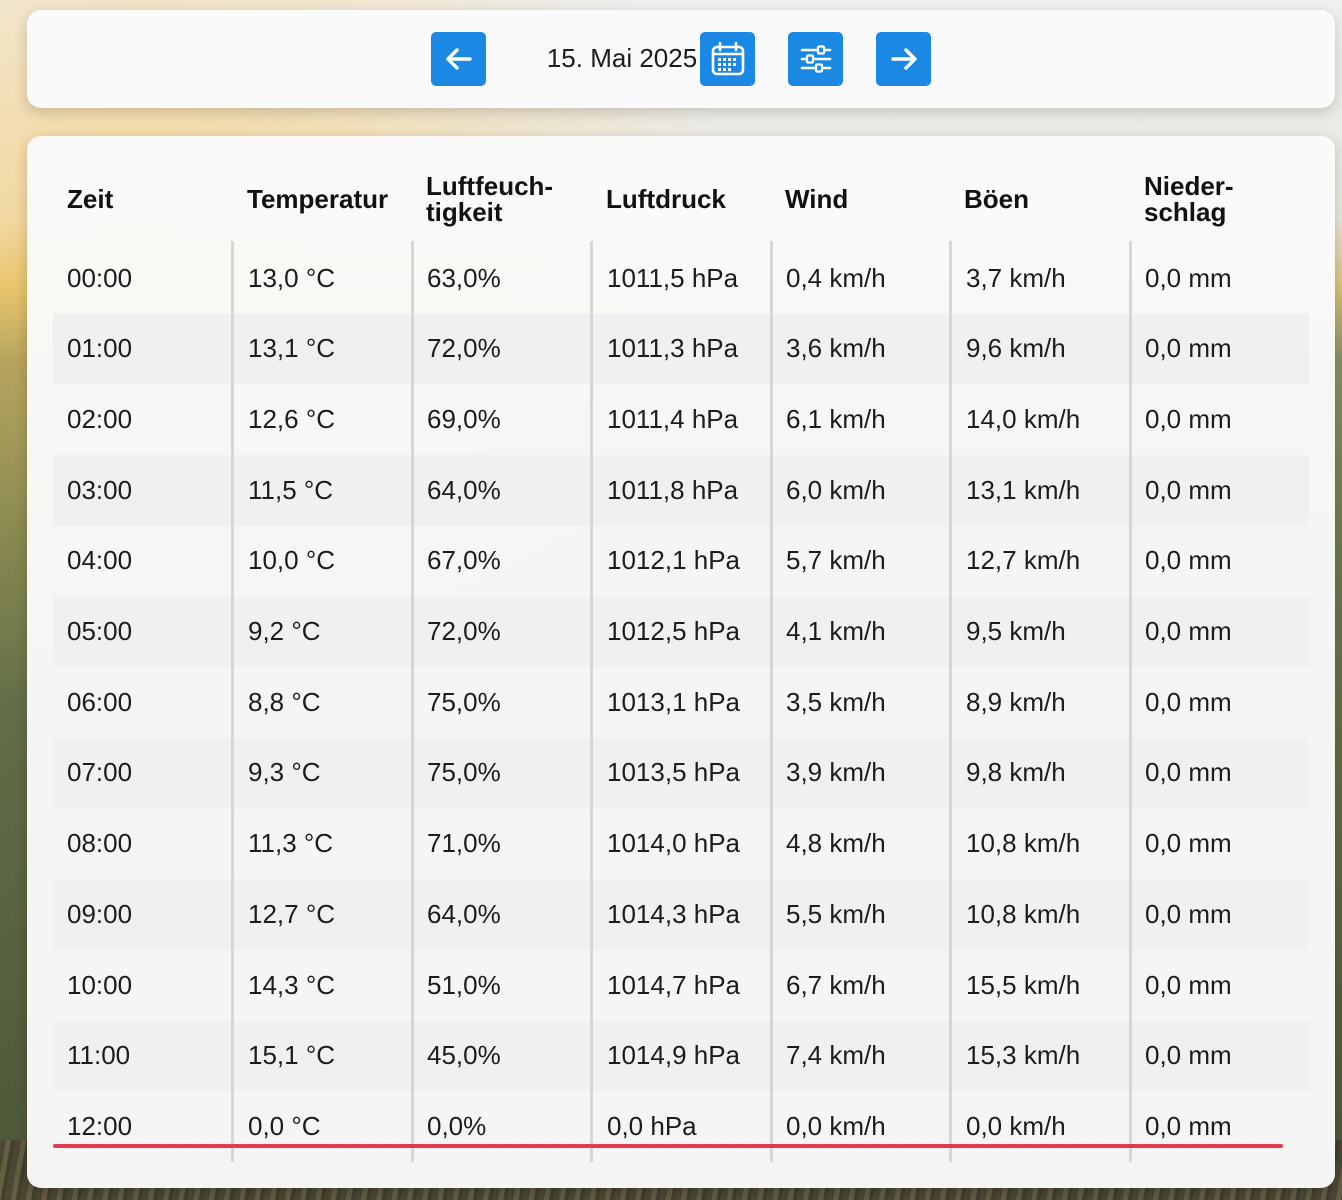  What do you see at coordinates (836, 843) in the screenshot?
I see `cell-wind: 4,8 km/h` at bounding box center [836, 843].